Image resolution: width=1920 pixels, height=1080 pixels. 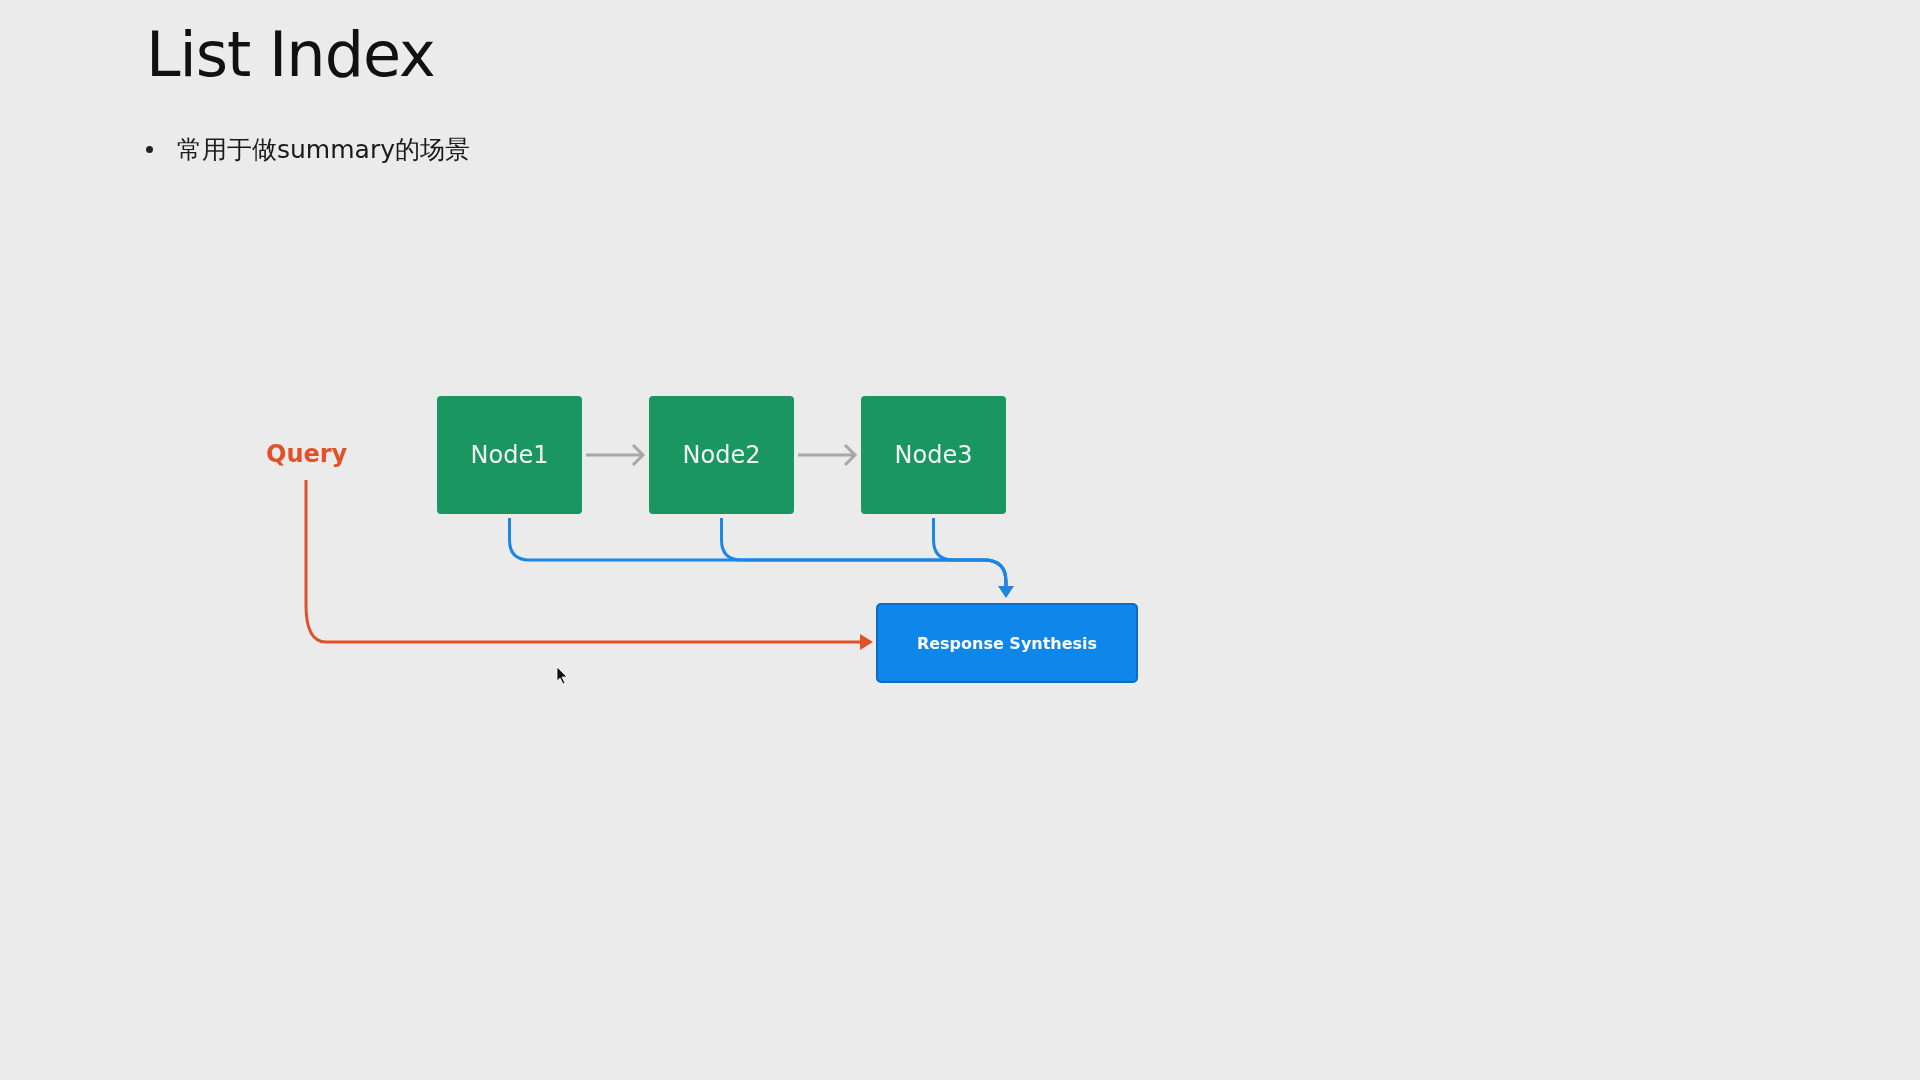 What do you see at coordinates (1007, 643) in the screenshot?
I see `response-synthesis-box: Response Synthesis` at bounding box center [1007, 643].